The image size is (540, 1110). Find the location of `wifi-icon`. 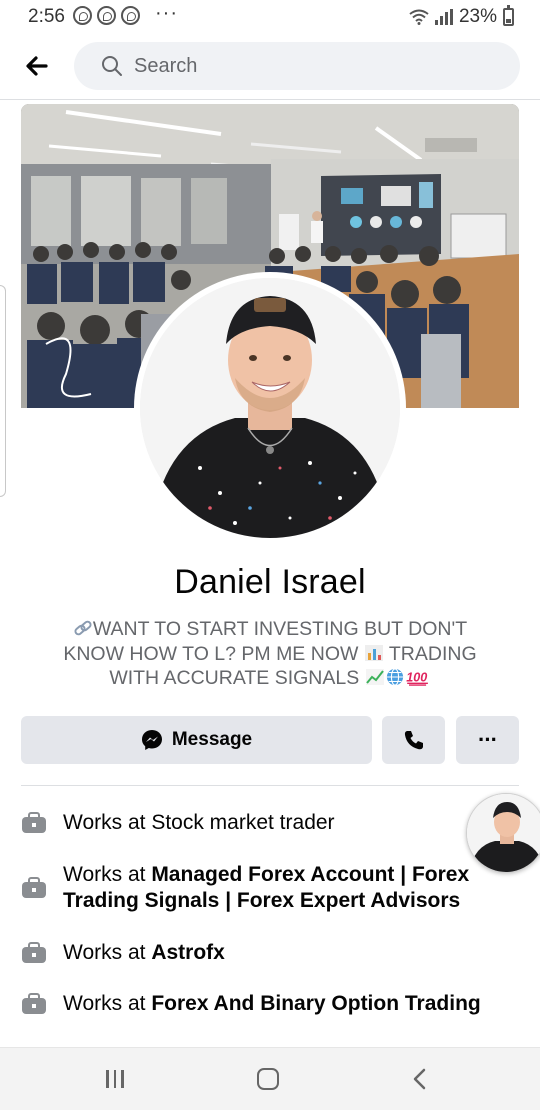

wifi-icon is located at coordinates (419, 17).